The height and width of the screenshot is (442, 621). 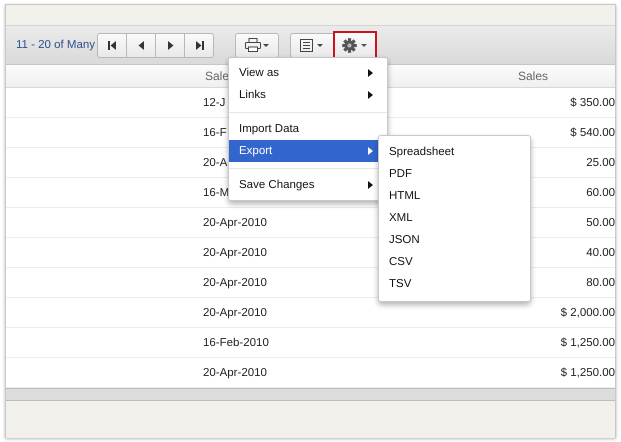 I want to click on sales-cell: 80.00, so click(x=600, y=282).